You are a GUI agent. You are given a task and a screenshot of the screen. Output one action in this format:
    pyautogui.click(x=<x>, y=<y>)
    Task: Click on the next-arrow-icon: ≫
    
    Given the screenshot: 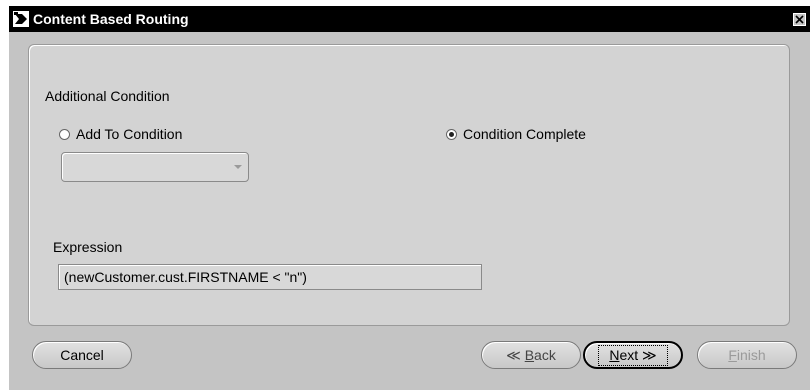 What is the action you would take?
    pyautogui.click(x=649, y=354)
    